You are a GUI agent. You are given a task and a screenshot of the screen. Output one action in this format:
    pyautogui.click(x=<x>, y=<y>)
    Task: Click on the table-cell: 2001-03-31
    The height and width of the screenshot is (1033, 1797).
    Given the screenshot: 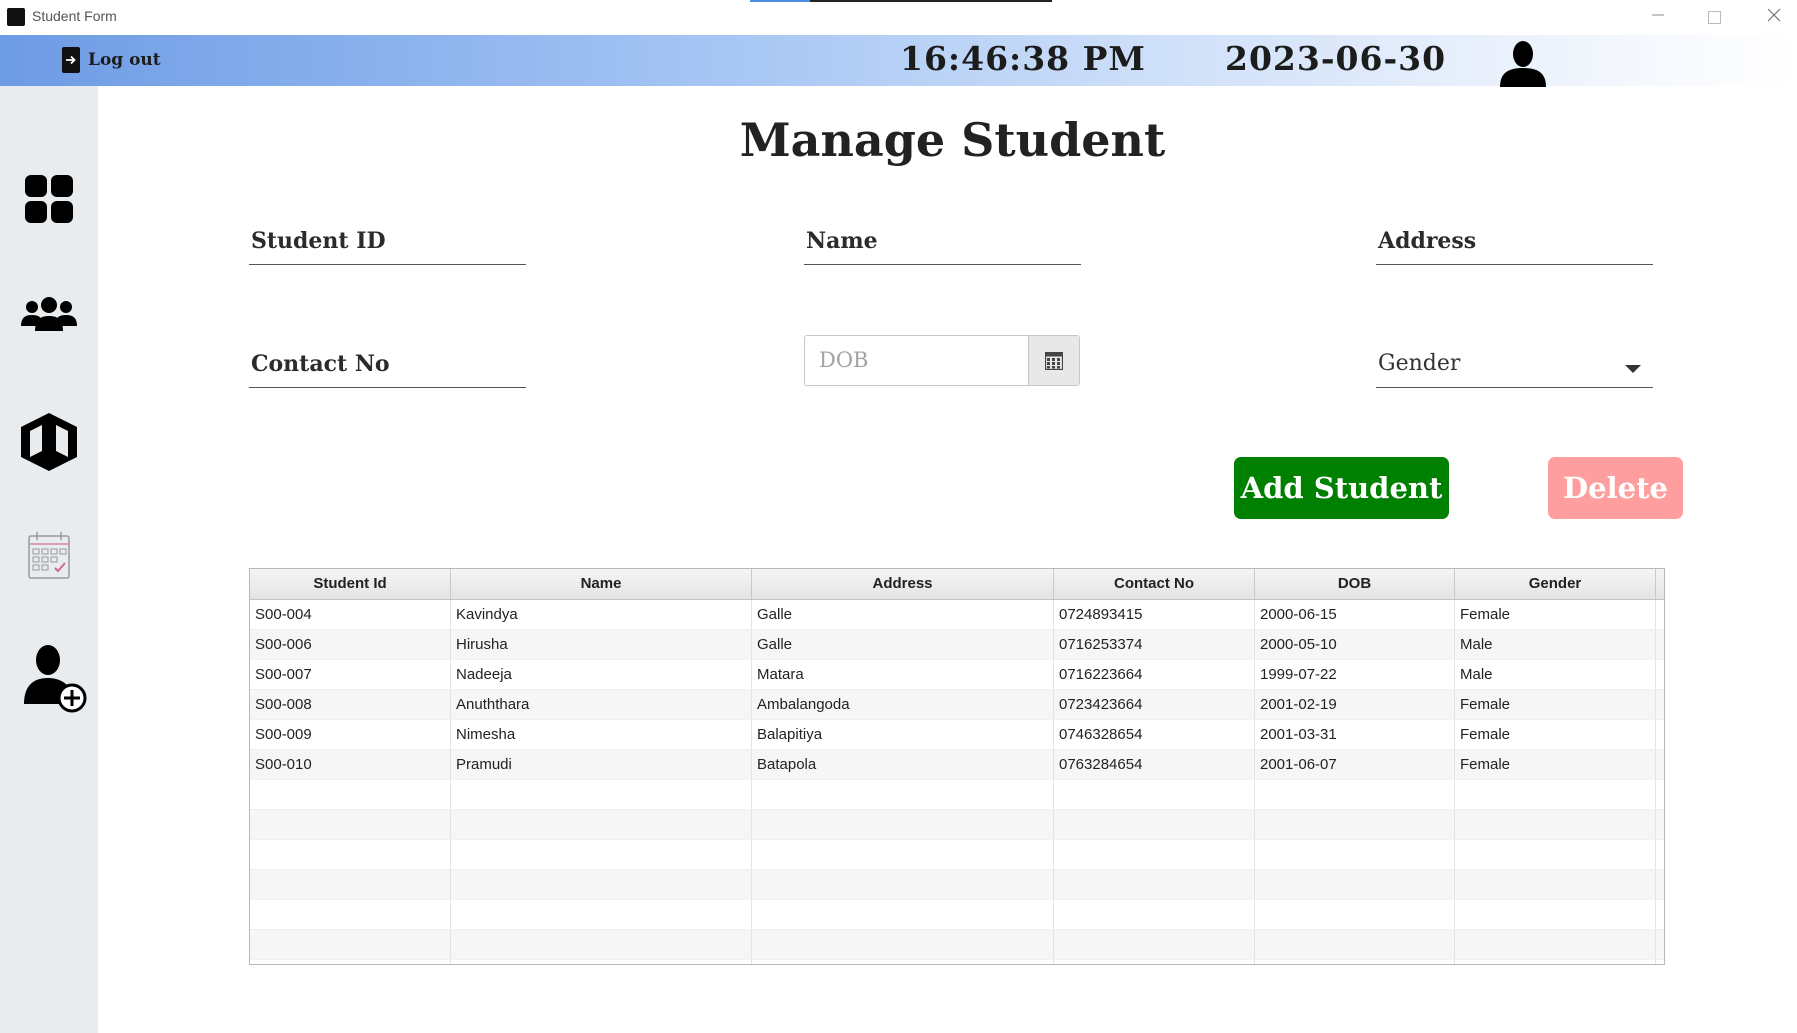 What is the action you would take?
    pyautogui.click(x=1355, y=734)
    